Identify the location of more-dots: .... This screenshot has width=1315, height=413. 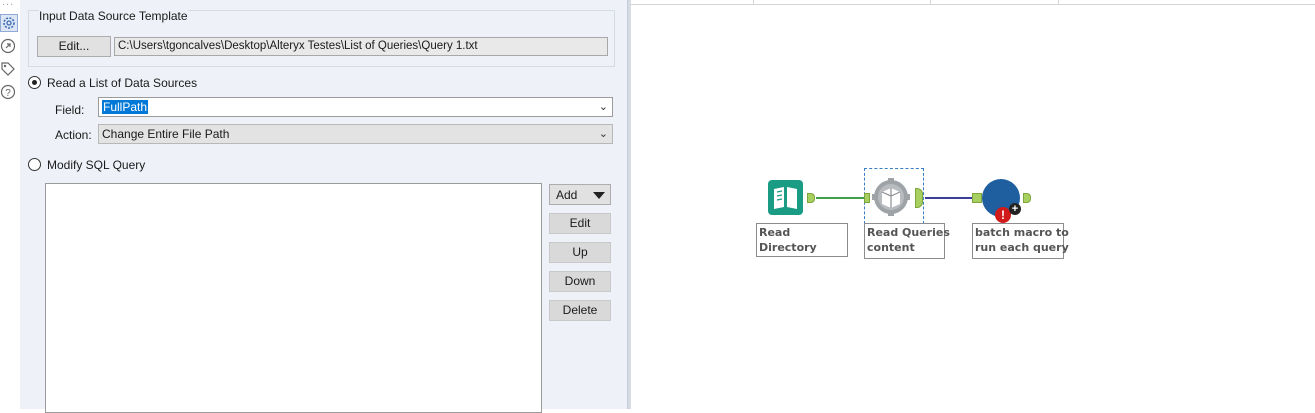
(8, 4).